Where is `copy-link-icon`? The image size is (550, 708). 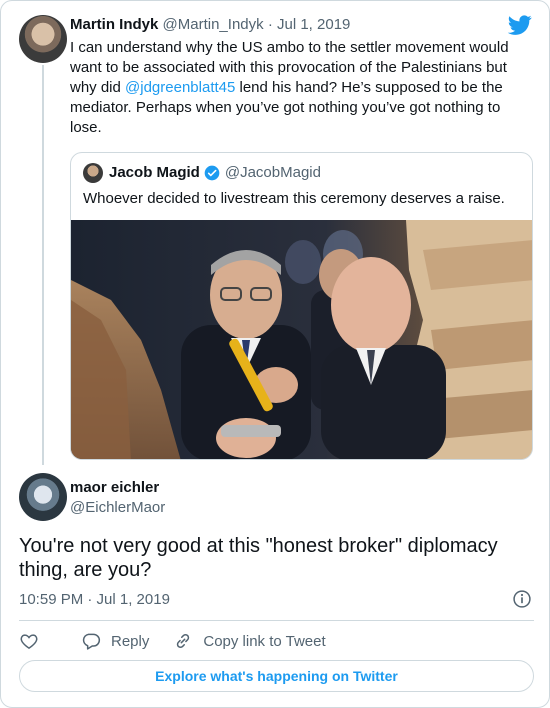 copy-link-icon is located at coordinates (183, 641).